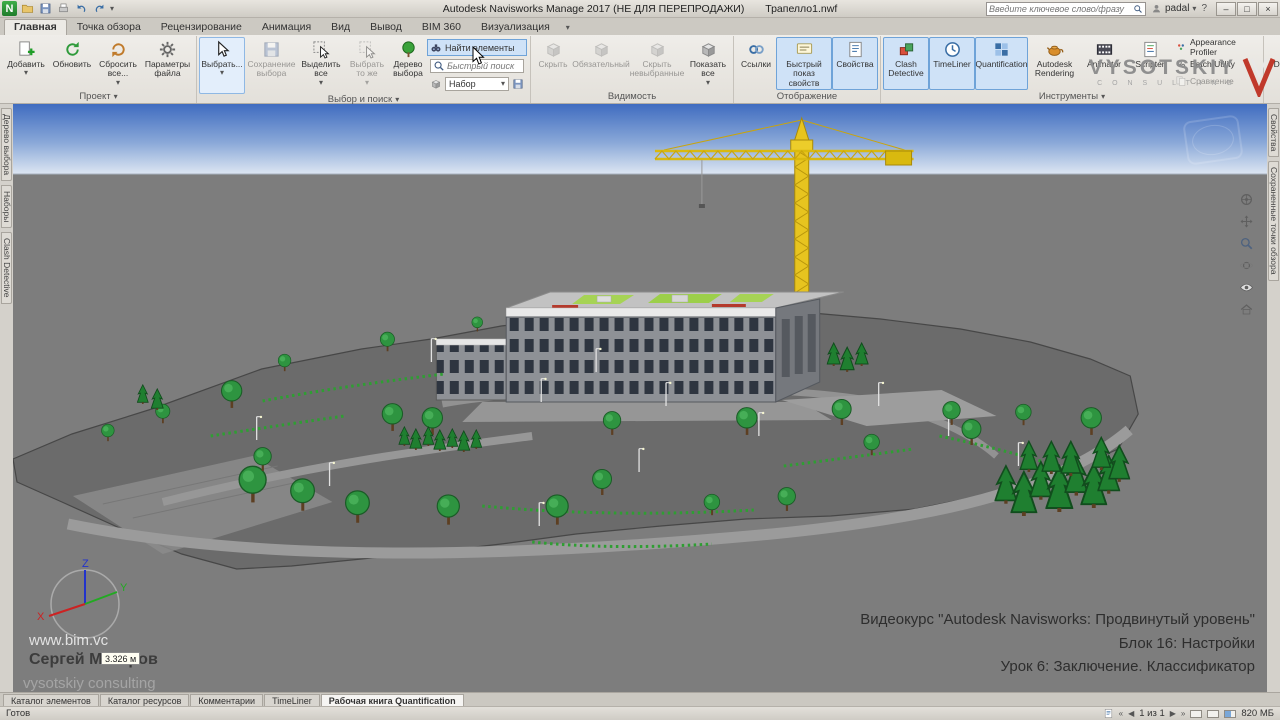  Describe the element at coordinates (45, 9) in the screenshot. I see `save-button` at that location.